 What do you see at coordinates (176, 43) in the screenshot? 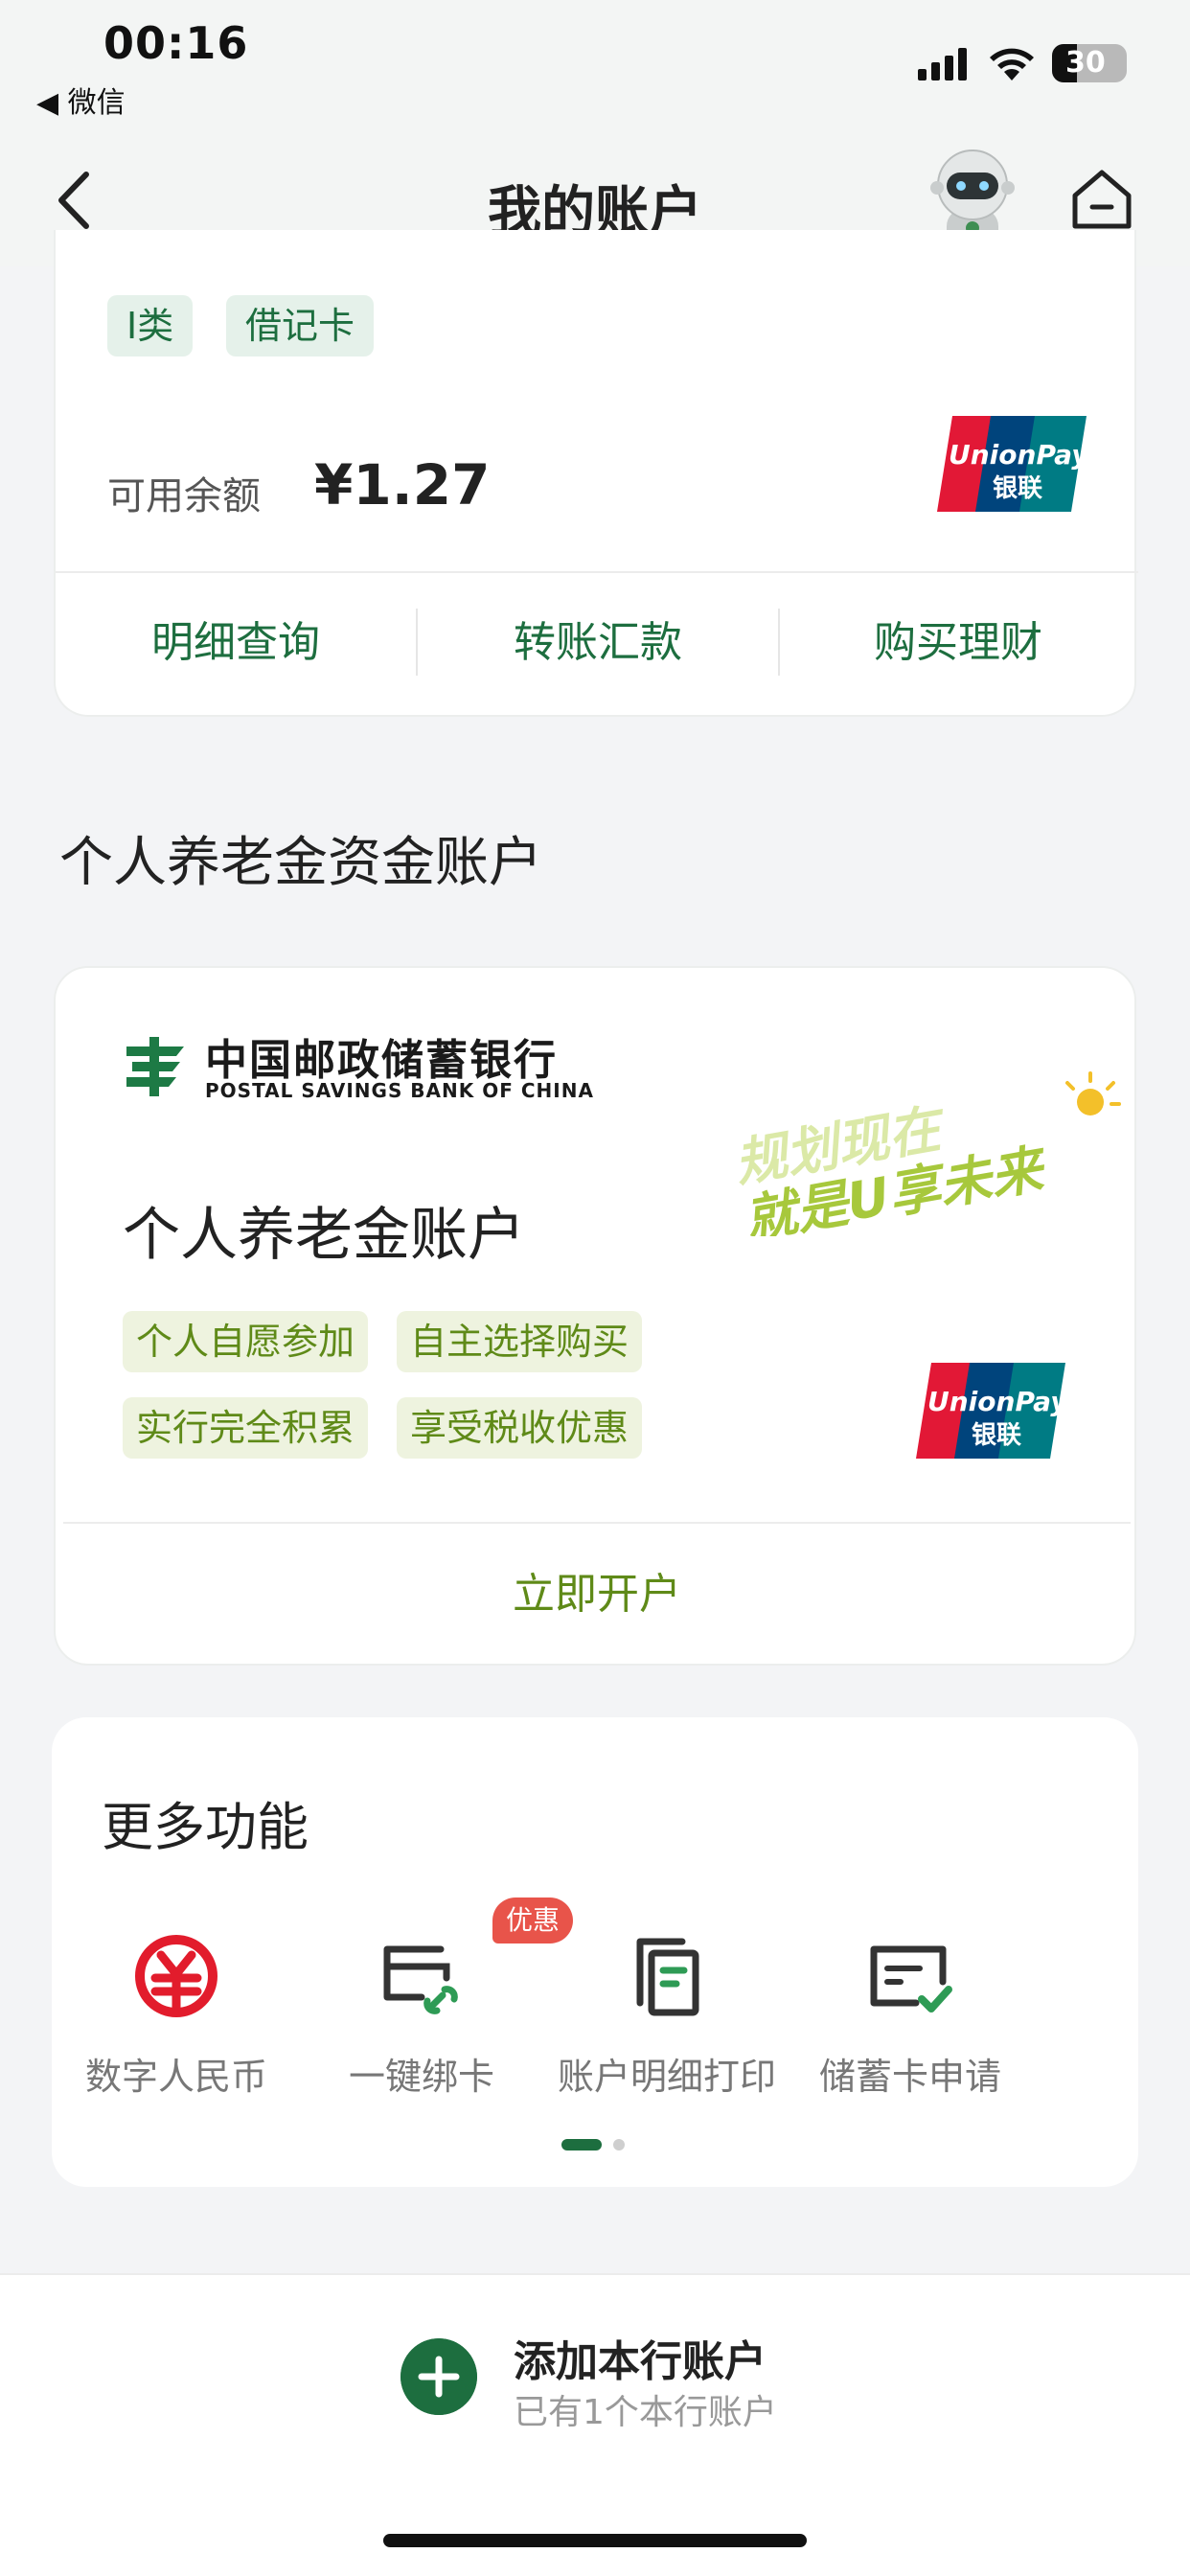
I see `status-time: 00:16` at bounding box center [176, 43].